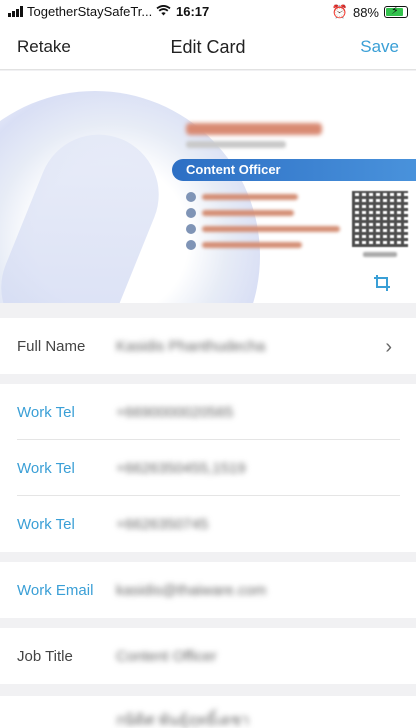  What do you see at coordinates (240, 213) in the screenshot?
I see `card-contact-mobile` at bounding box center [240, 213].